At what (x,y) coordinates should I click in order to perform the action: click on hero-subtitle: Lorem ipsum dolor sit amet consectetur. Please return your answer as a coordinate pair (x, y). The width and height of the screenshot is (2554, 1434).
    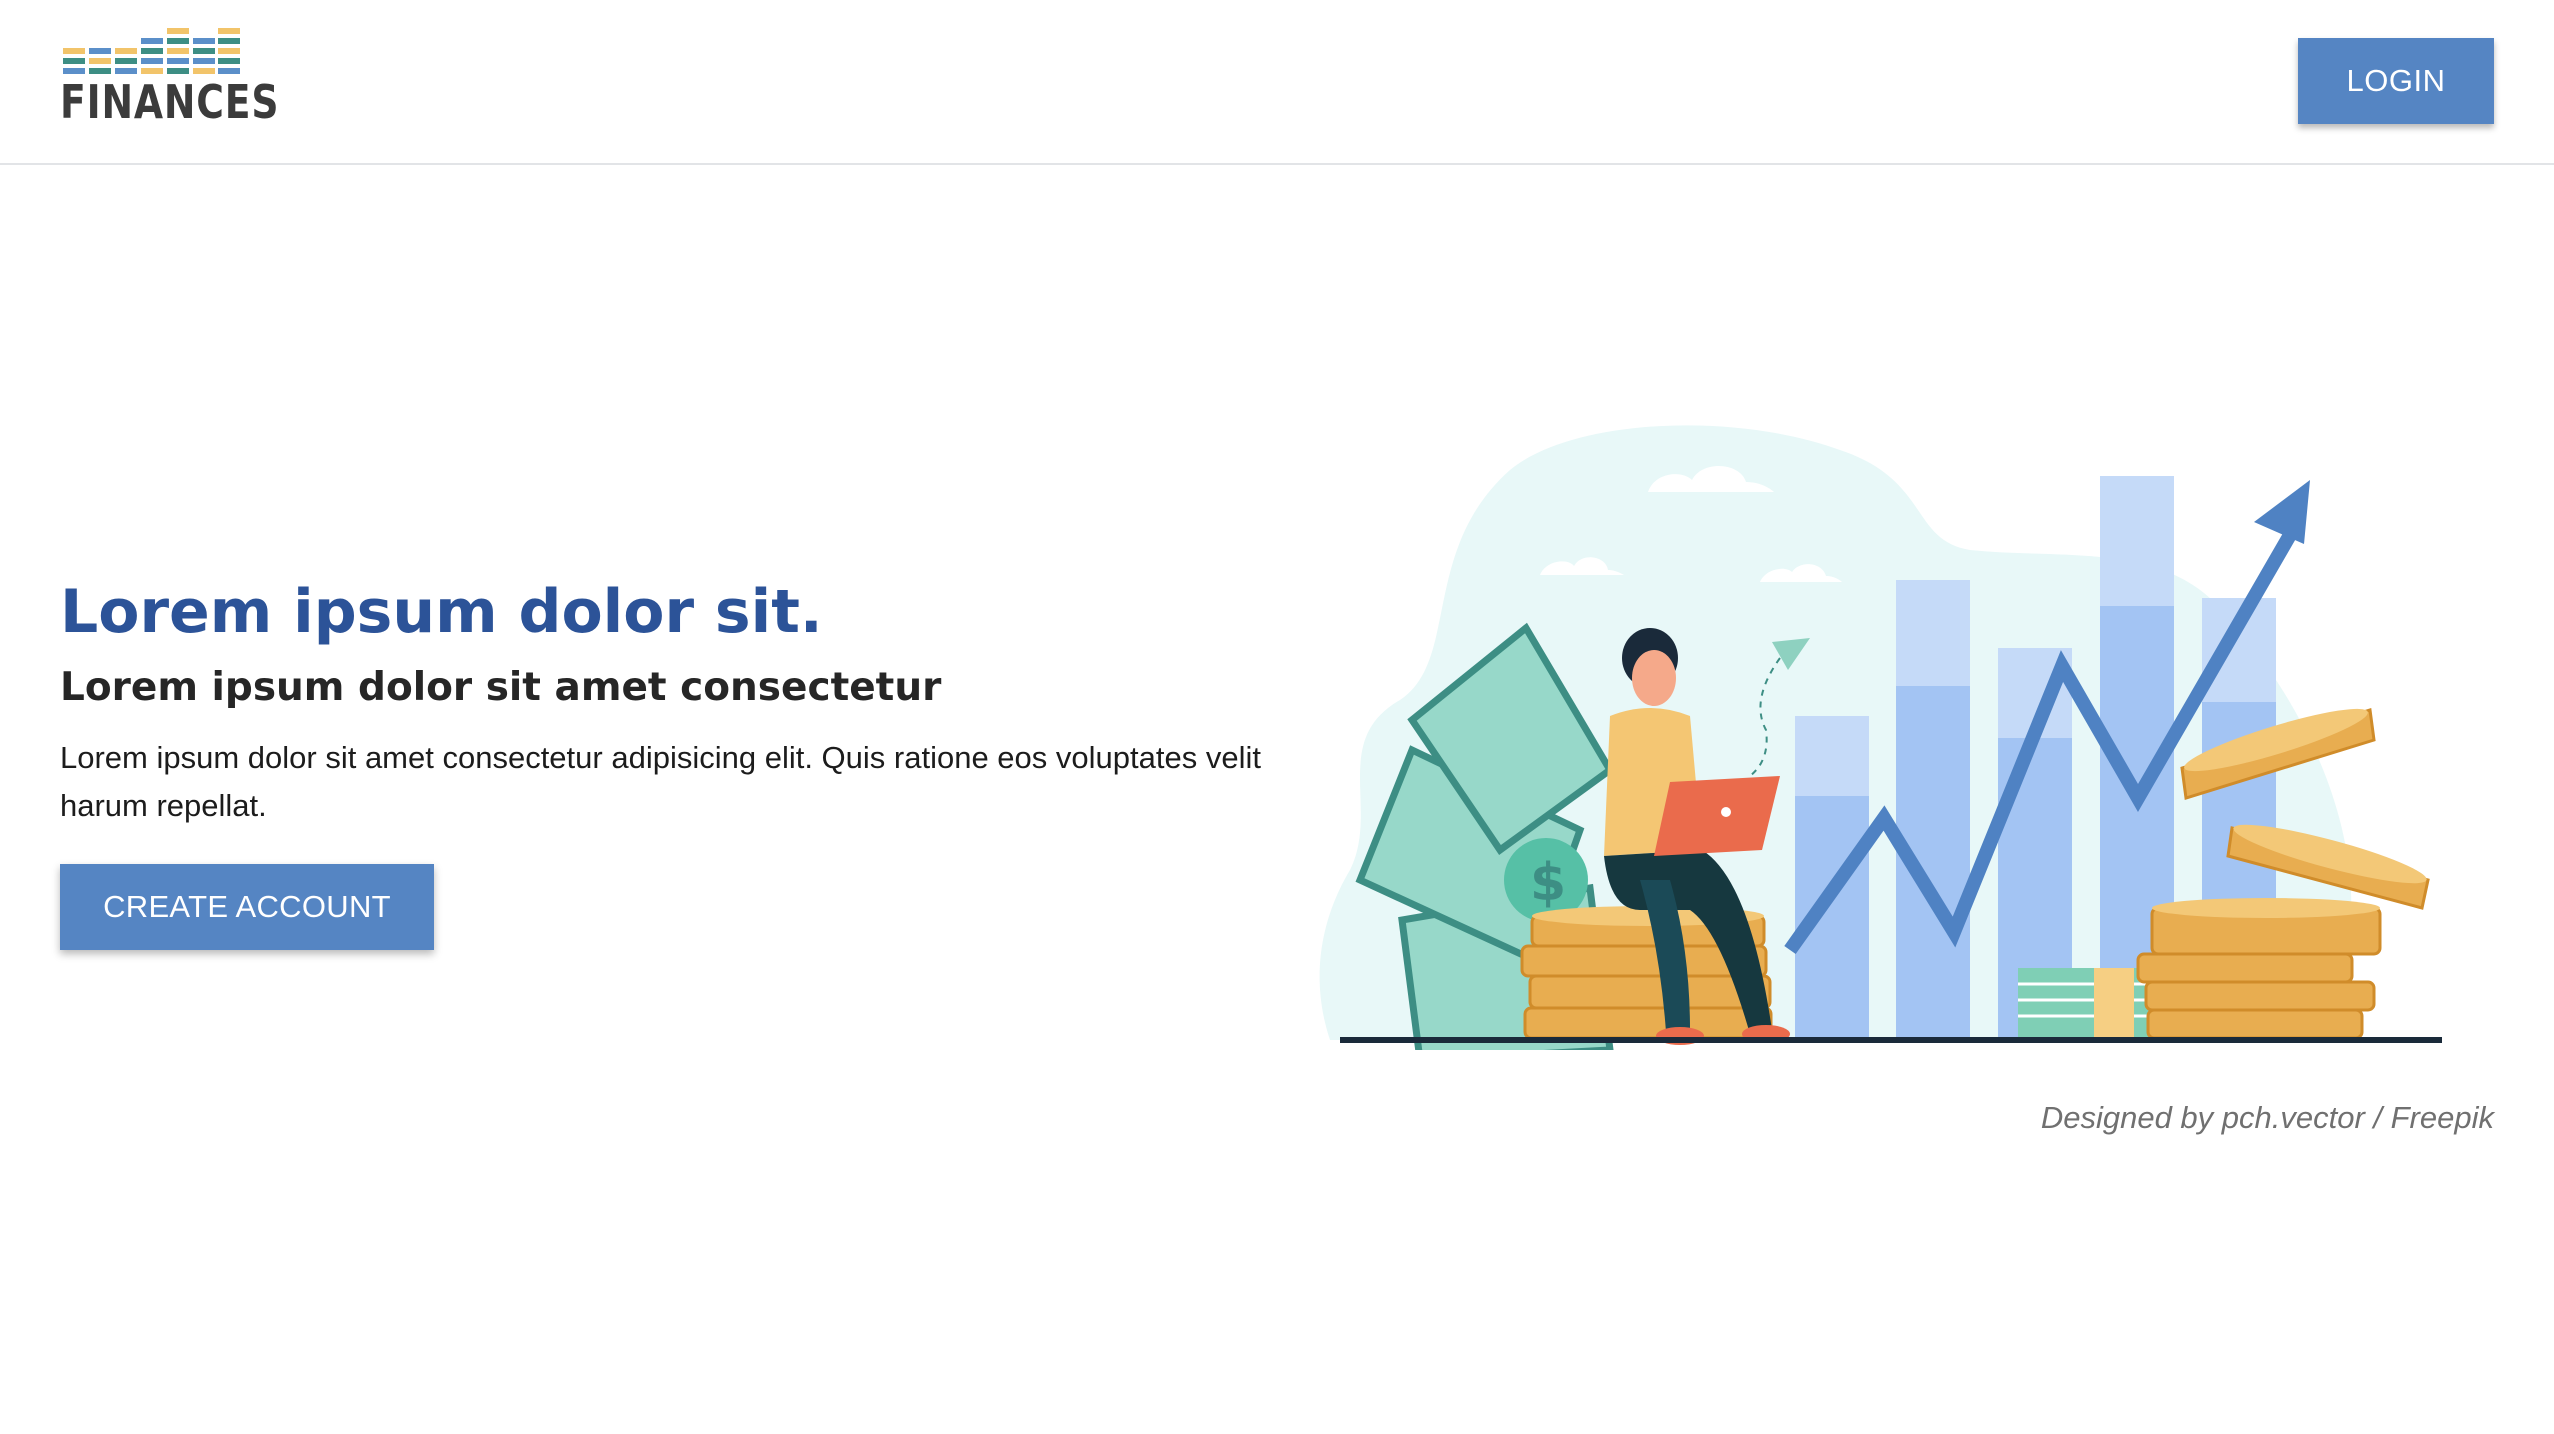
    Looking at the image, I should click on (501, 687).